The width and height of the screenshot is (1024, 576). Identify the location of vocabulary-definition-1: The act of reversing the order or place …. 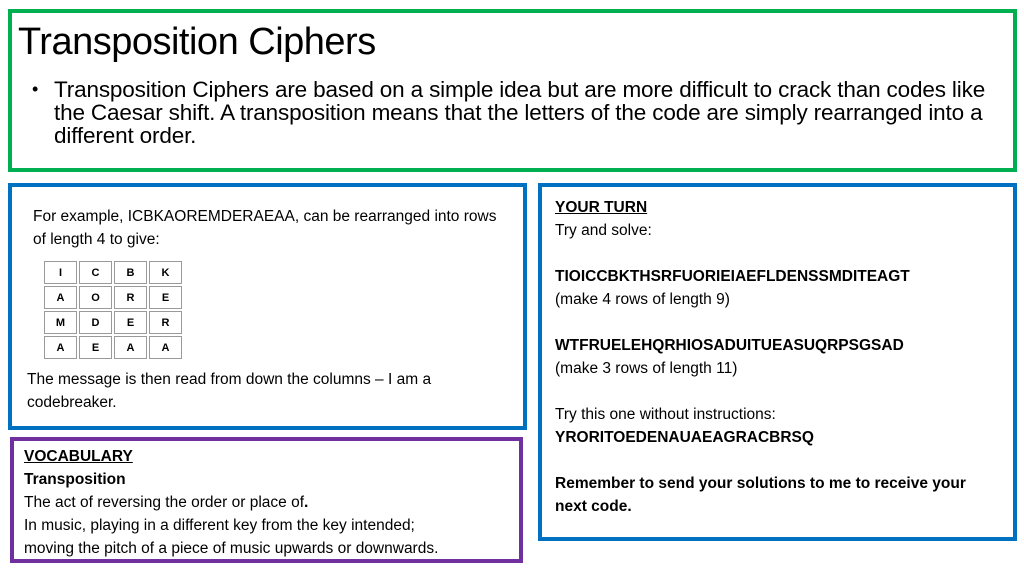
(271, 502).